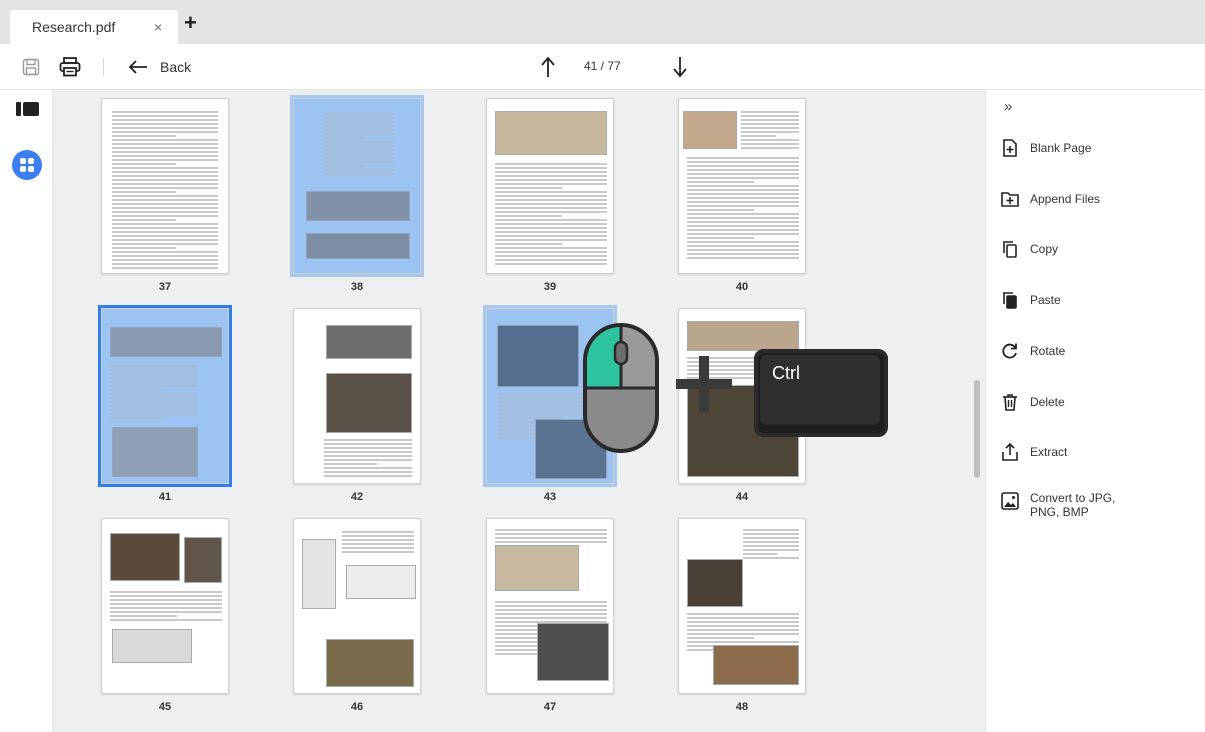 Image resolution: width=1205 pixels, height=732 pixels. Describe the element at coordinates (548, 67) in the screenshot. I see `previous-page-button` at that location.